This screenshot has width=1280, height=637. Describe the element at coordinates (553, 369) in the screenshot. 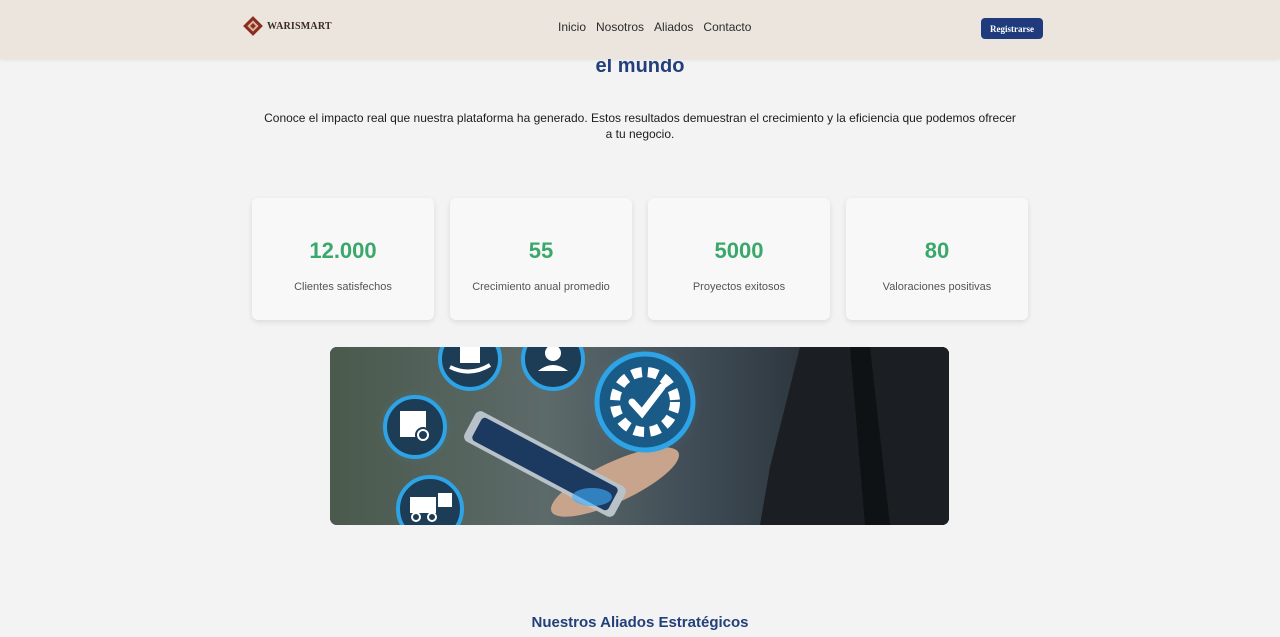

I see `worker-icon` at that location.